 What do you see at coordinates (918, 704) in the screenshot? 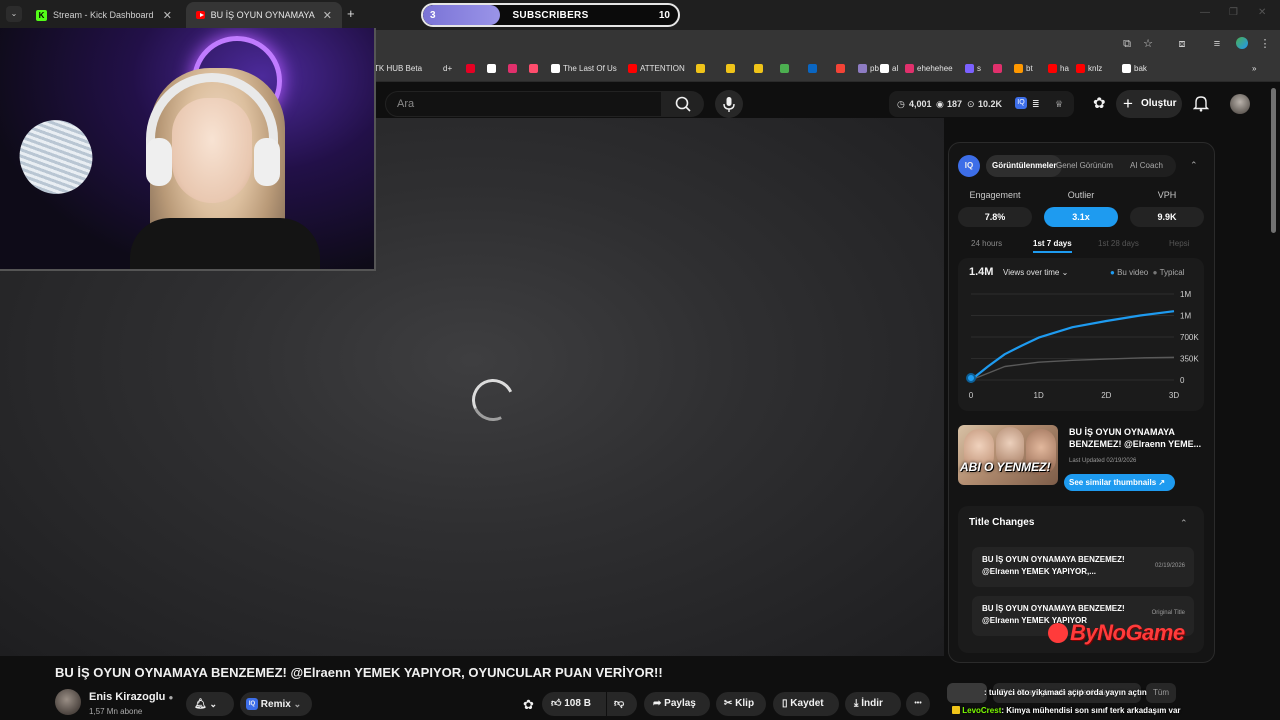
I see `more-actions-button: •••` at bounding box center [918, 704].